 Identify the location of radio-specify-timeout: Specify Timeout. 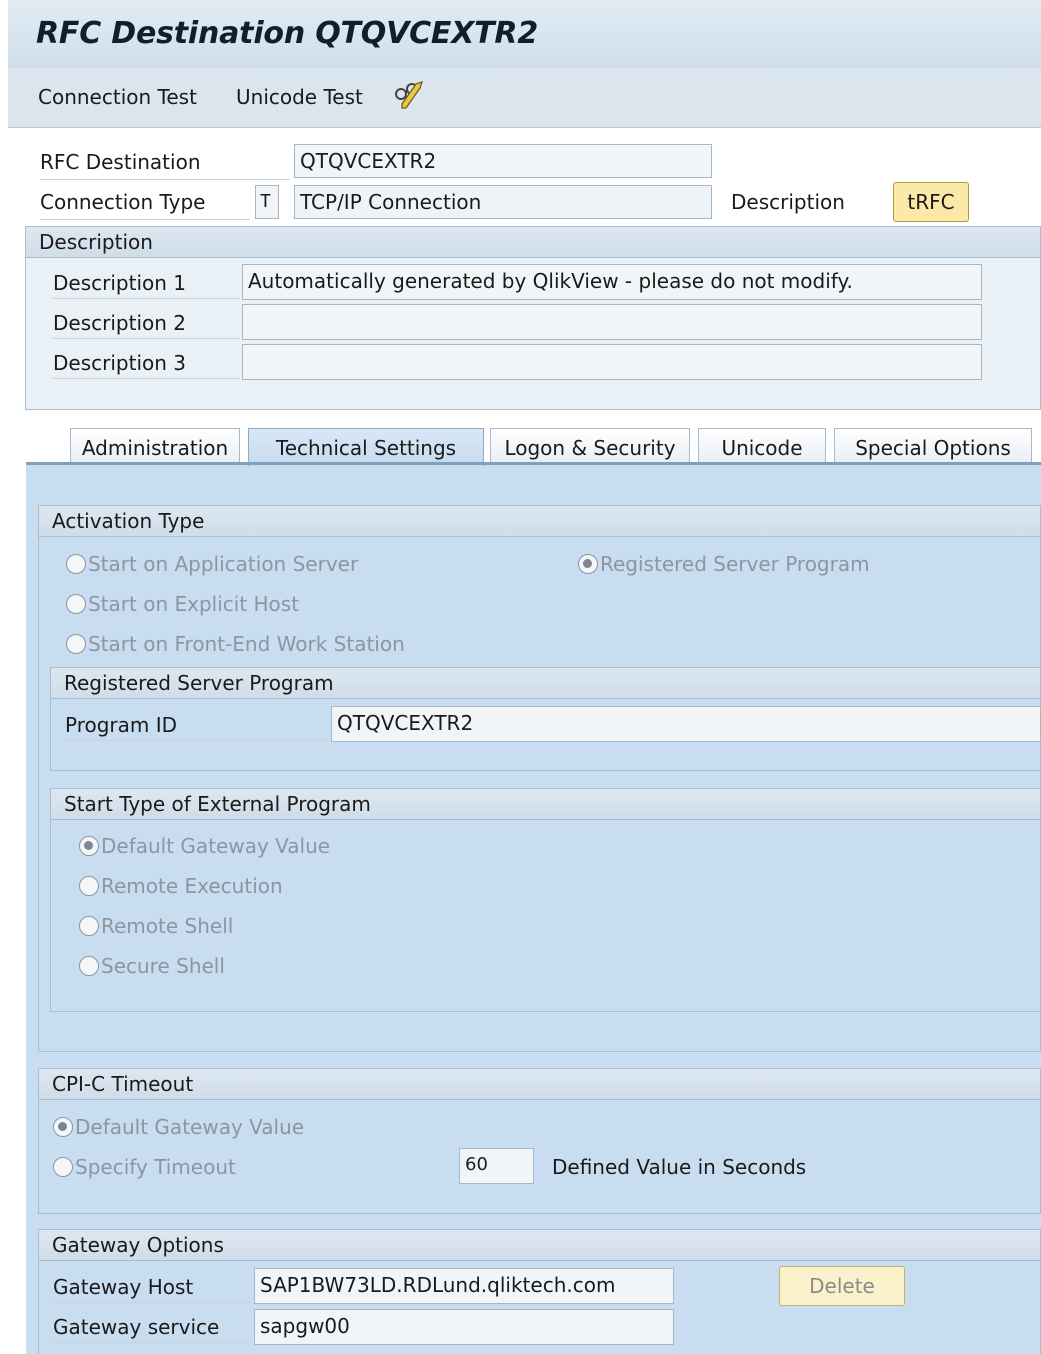
(144, 1167).